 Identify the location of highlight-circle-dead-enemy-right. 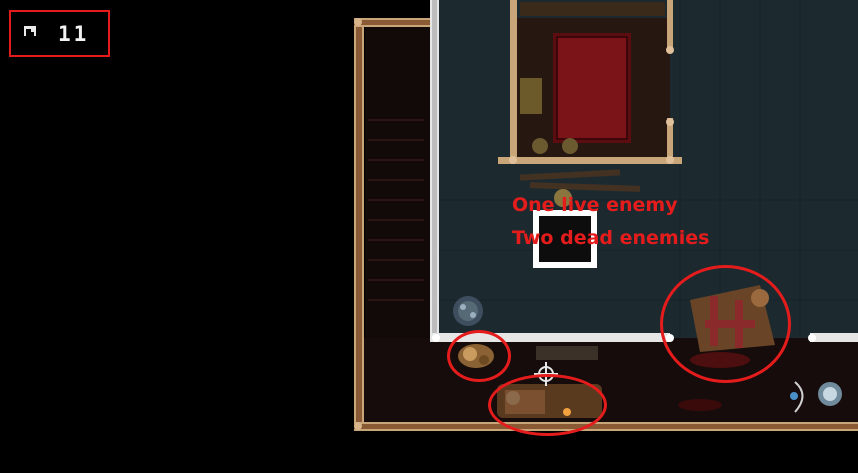
(725, 324).